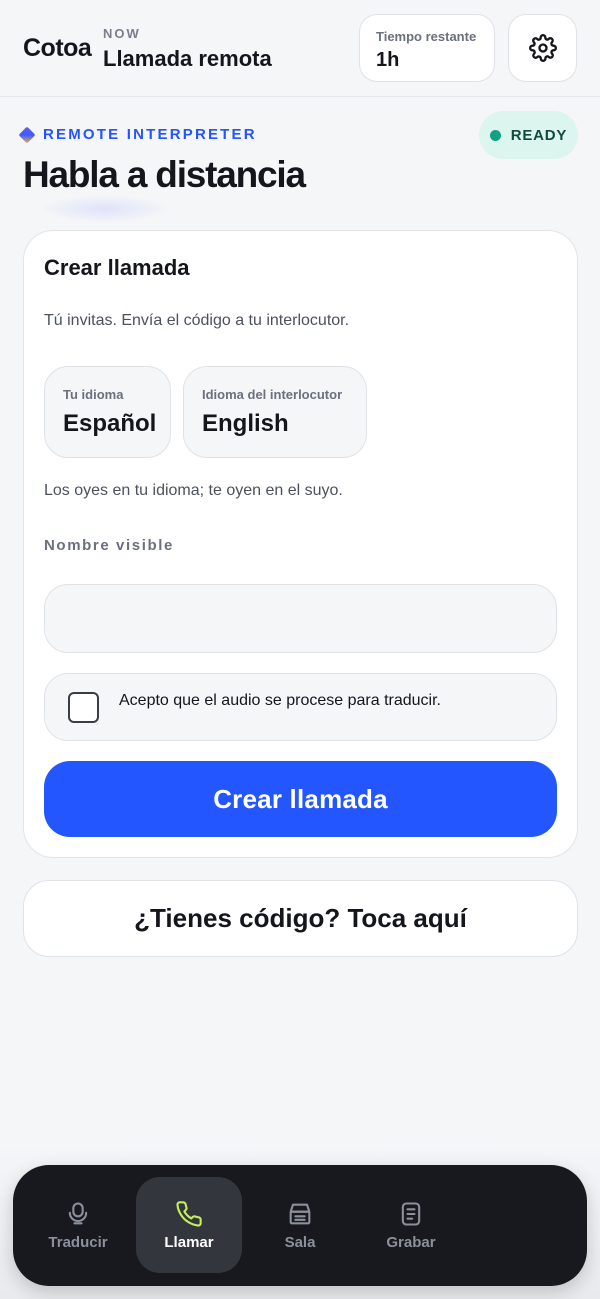 Image resolution: width=600 pixels, height=1299 pixels. Describe the element at coordinates (426, 36) in the screenshot. I see `time-remaining-label: Tiempo restante` at that location.